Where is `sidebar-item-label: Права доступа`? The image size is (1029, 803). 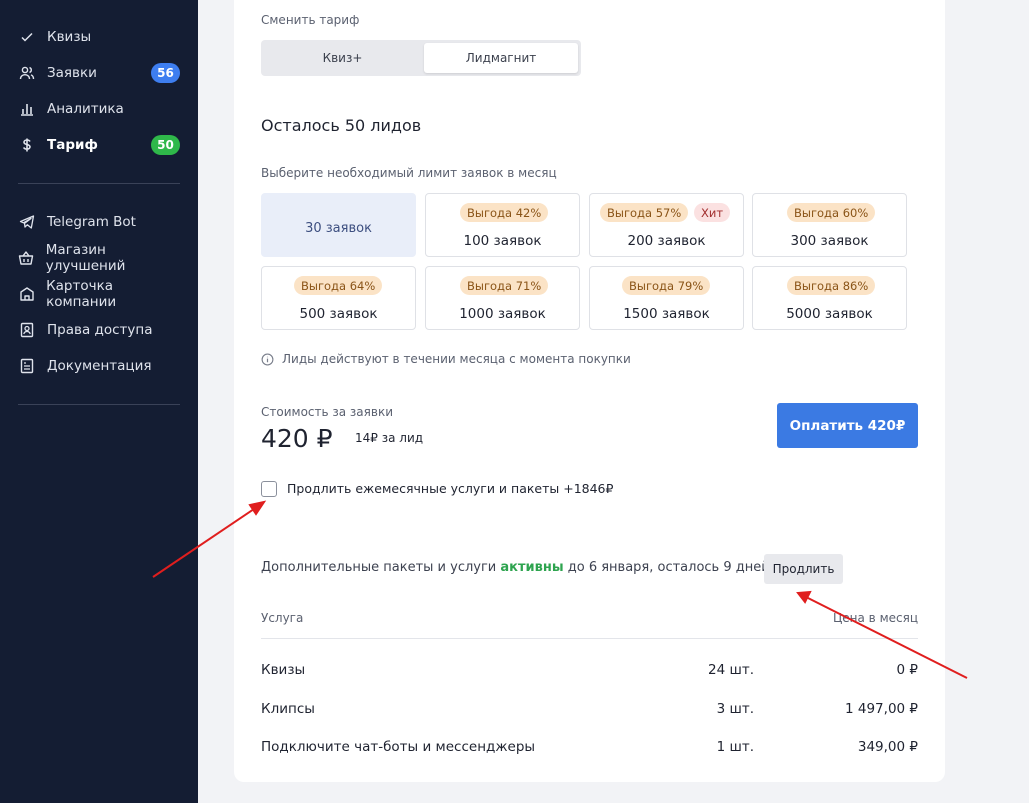 sidebar-item-label: Права доступа is located at coordinates (100, 330).